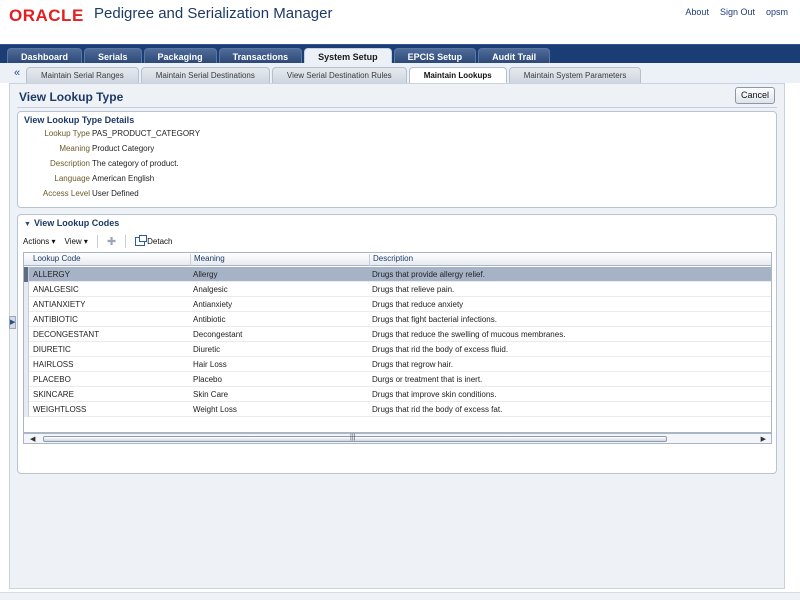  Describe the element at coordinates (418, 304) in the screenshot. I see `cell-description: Drugs that reduce anxiety` at that location.